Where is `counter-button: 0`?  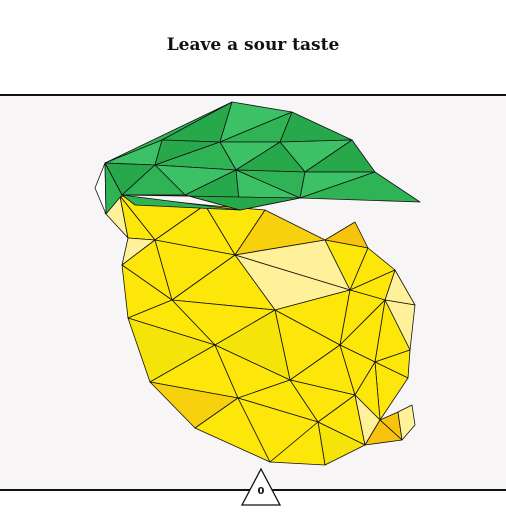
counter-button: 0 is located at coordinates (261, 487).